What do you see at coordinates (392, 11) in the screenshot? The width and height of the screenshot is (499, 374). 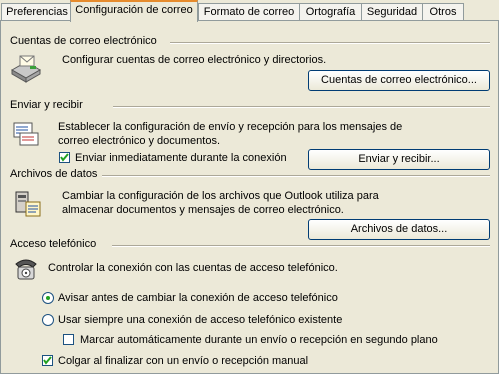 I see `tab-seguridad: Seguridad` at bounding box center [392, 11].